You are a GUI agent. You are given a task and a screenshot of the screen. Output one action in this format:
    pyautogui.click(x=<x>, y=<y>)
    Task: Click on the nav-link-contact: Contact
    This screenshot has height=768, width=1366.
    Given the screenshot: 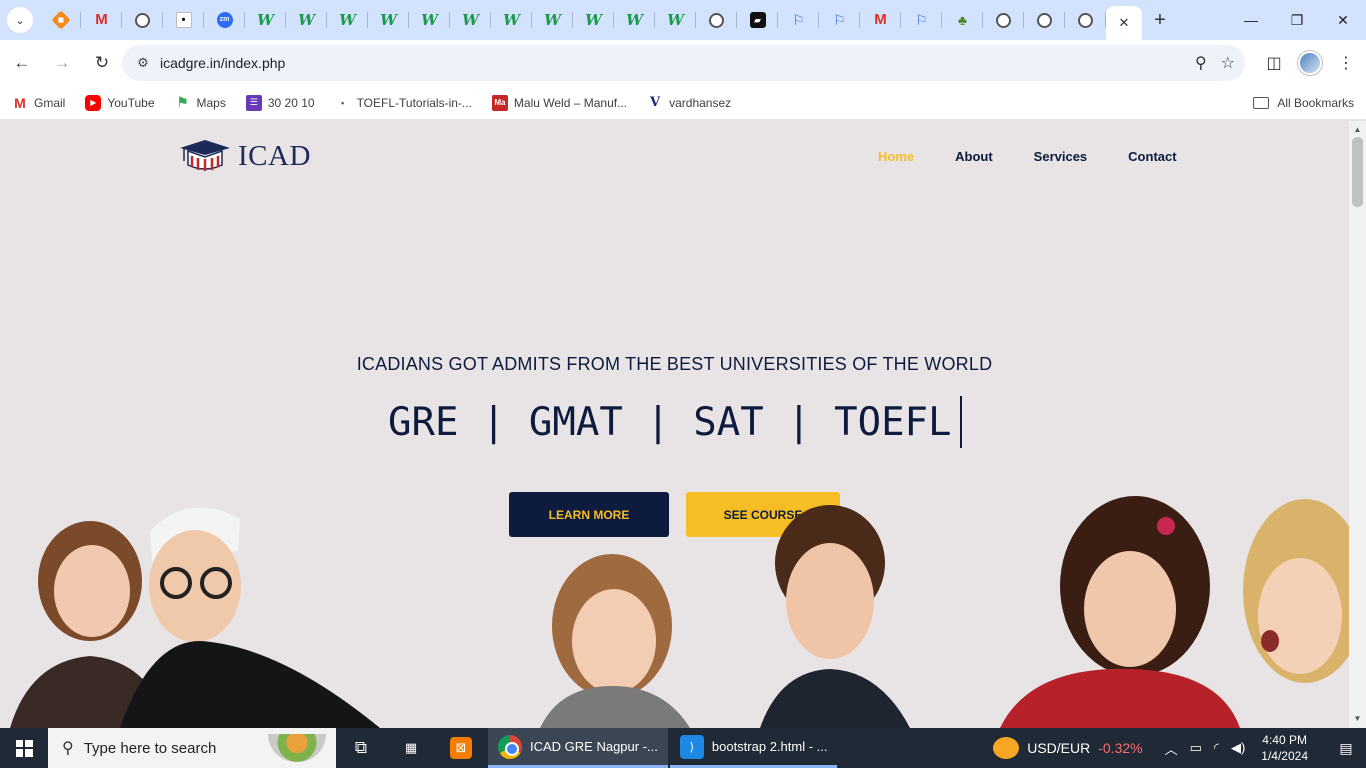 What is the action you would take?
    pyautogui.click(x=1152, y=156)
    